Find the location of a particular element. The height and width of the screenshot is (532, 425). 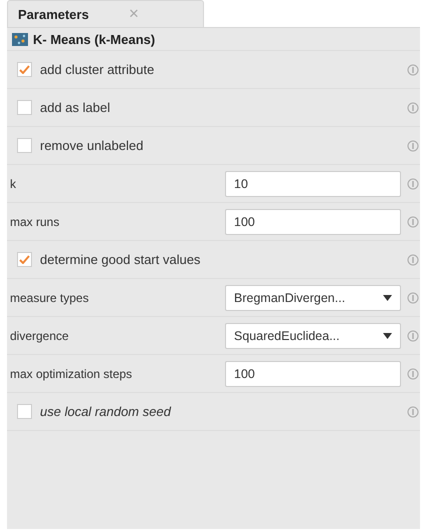

checkbox-label: add as label is located at coordinates (75, 107).